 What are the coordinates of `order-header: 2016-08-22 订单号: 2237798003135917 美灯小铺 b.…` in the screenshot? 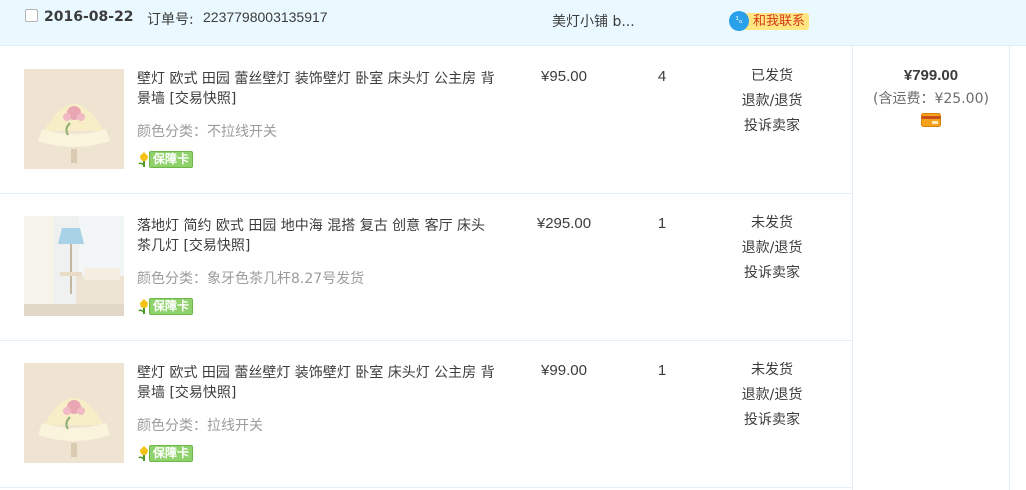 It's located at (513, 23).